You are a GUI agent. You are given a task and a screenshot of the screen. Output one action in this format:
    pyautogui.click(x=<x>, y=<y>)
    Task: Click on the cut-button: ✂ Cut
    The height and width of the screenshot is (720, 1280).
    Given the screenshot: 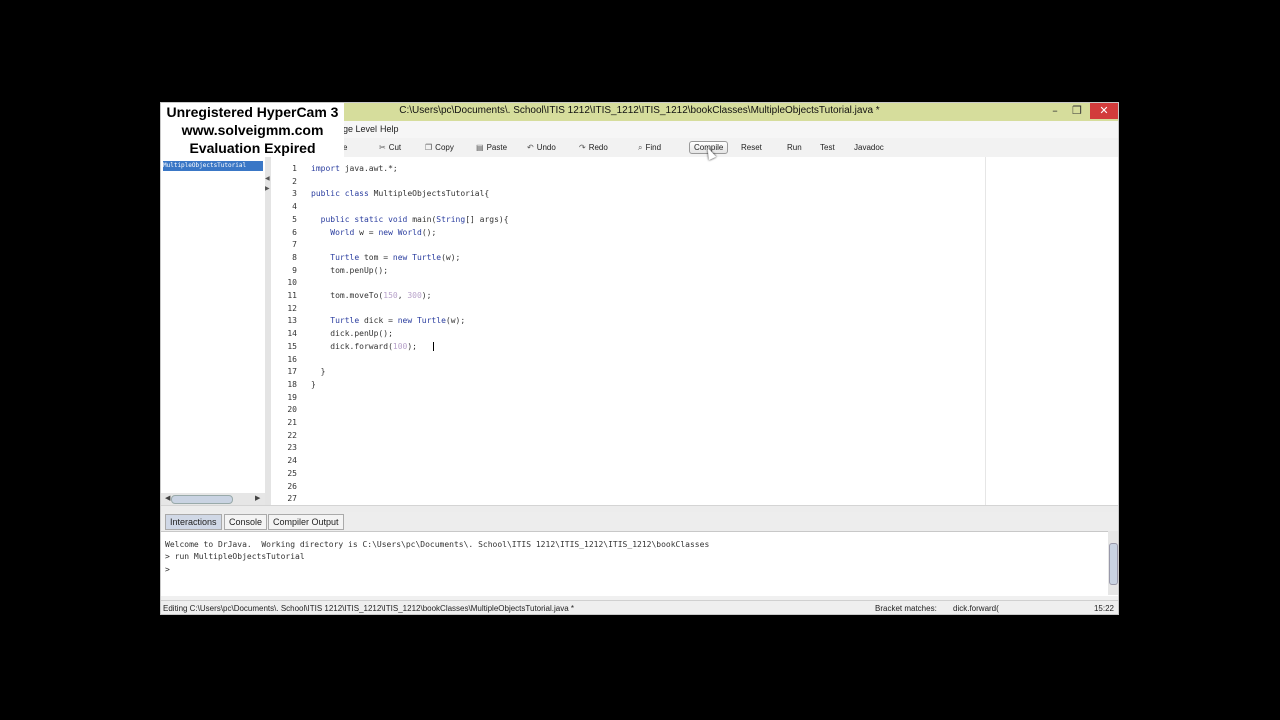 What is the action you would take?
    pyautogui.click(x=390, y=147)
    